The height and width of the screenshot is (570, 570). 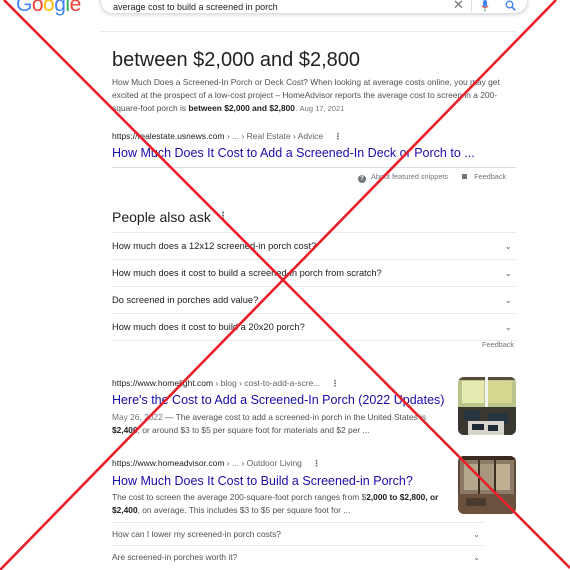 What do you see at coordinates (175, 557) in the screenshot?
I see `sub-question-text: Are screened-in porches worth it?` at bounding box center [175, 557].